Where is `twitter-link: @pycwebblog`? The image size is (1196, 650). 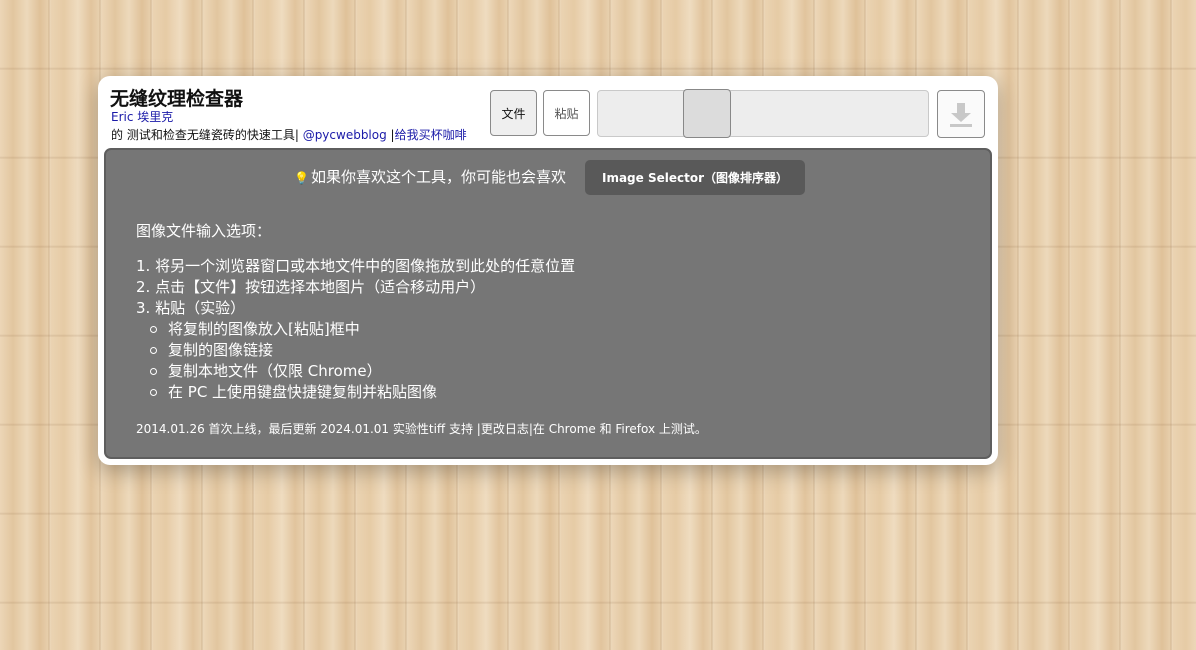
twitter-link: @pycwebblog is located at coordinates (345, 135).